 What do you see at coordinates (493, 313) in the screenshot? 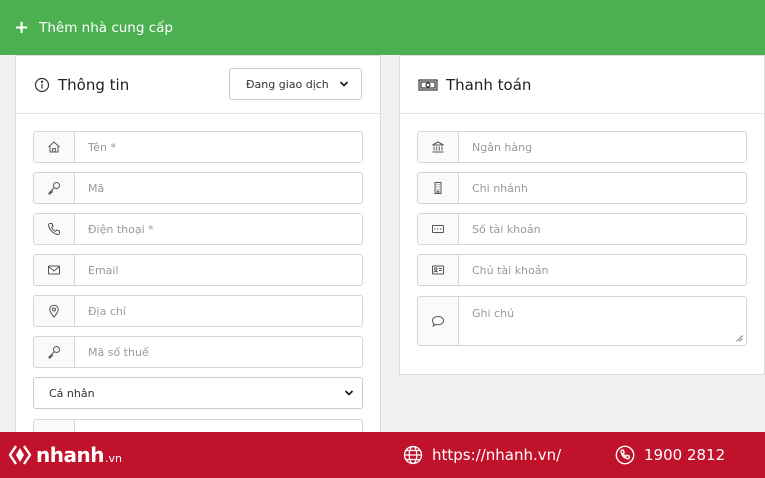
I see `note-placeholder: Ghi chú` at bounding box center [493, 313].